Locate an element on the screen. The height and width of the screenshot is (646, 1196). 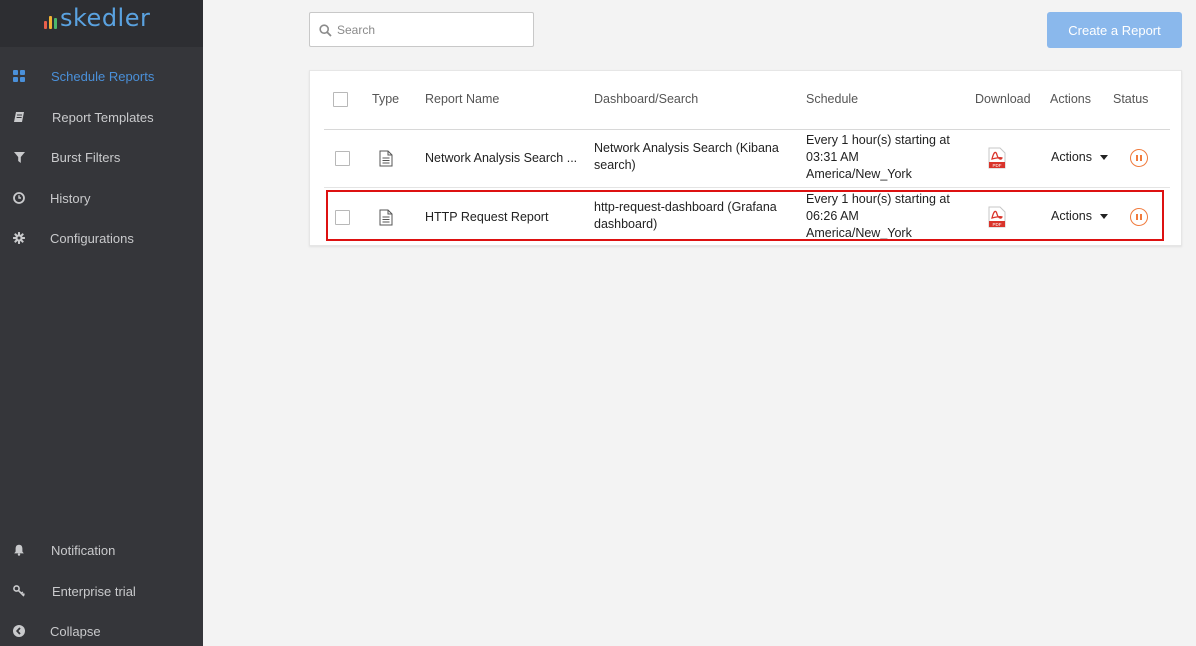
sidebar-item-label: Schedule Reports is located at coordinates (103, 76).